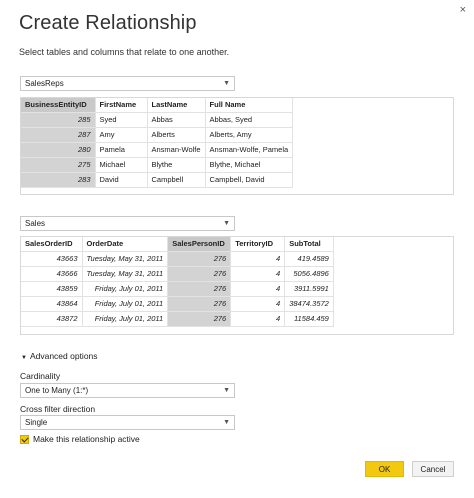 The image size is (474, 498). Describe the element at coordinates (121, 150) in the screenshot. I see `table-cell: Pamela` at that location.